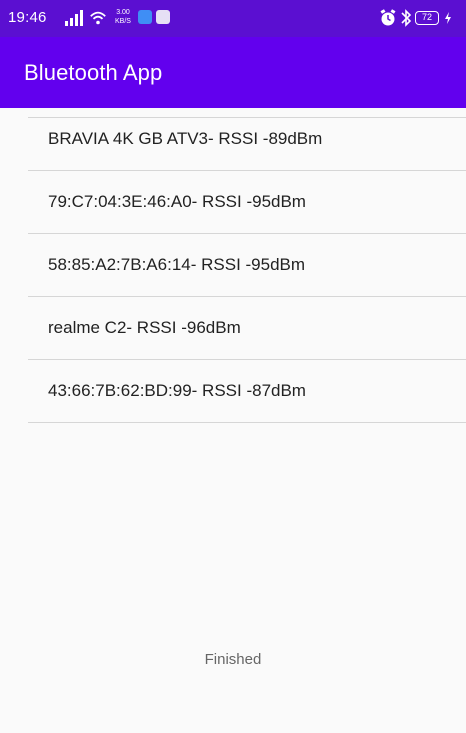  What do you see at coordinates (93, 72) in the screenshot?
I see `app-title: Bluetooth App` at bounding box center [93, 72].